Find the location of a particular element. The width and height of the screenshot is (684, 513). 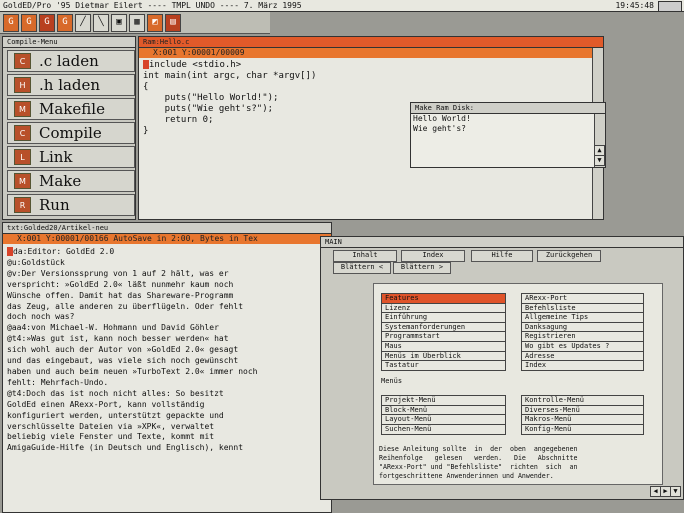

guide-nav-button: Inhalt is located at coordinates (365, 256).